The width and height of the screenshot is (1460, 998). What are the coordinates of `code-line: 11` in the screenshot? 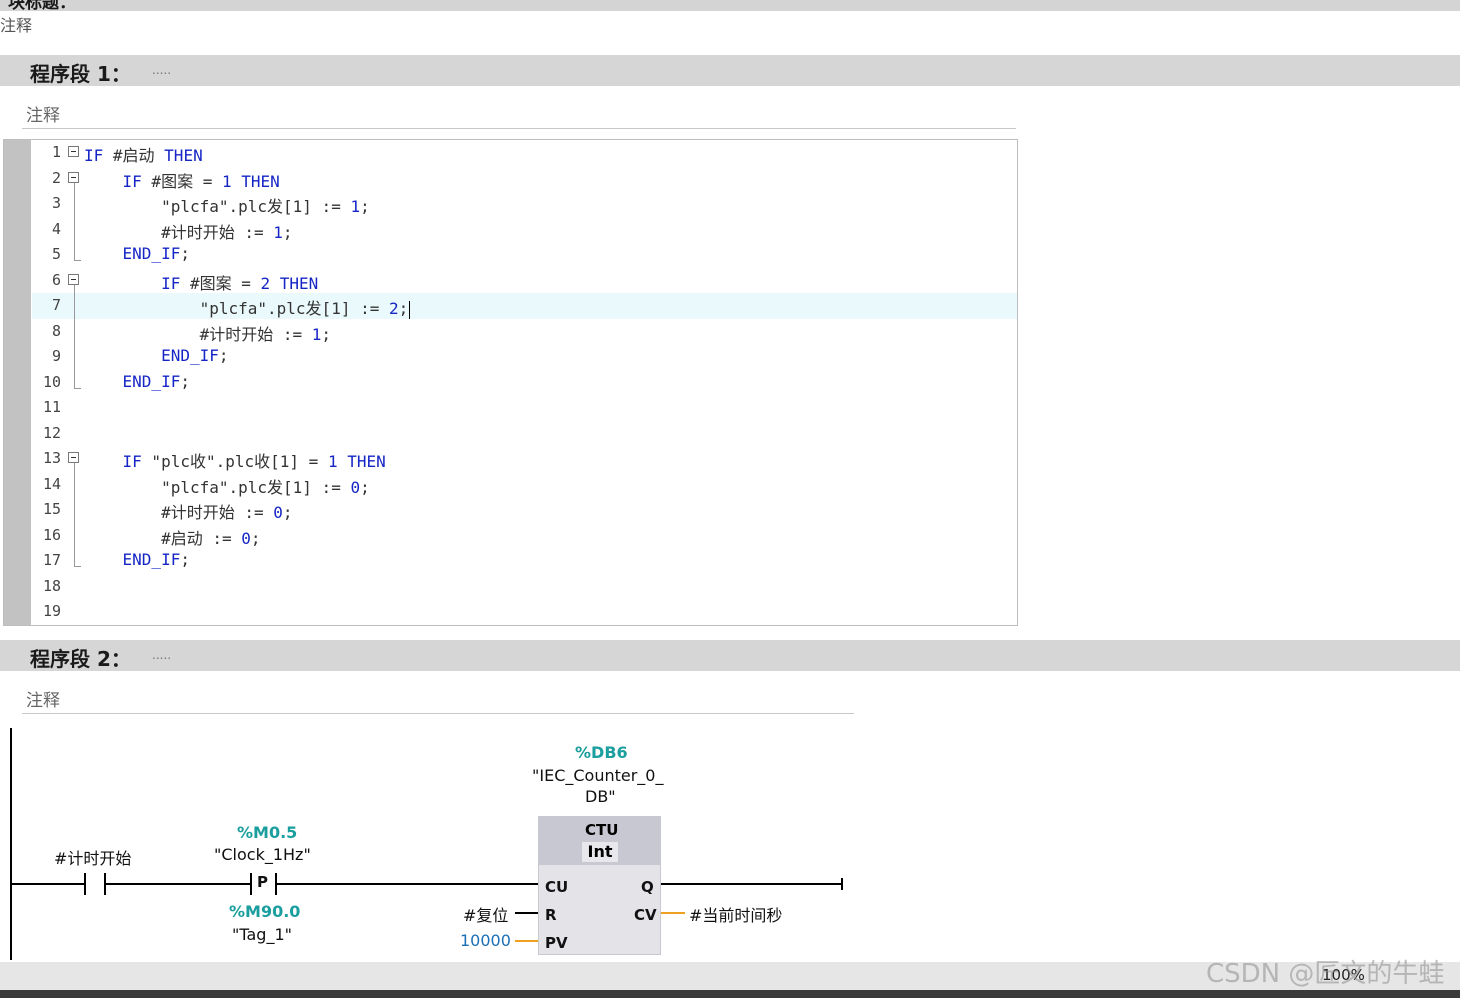 It's located at (524, 408).